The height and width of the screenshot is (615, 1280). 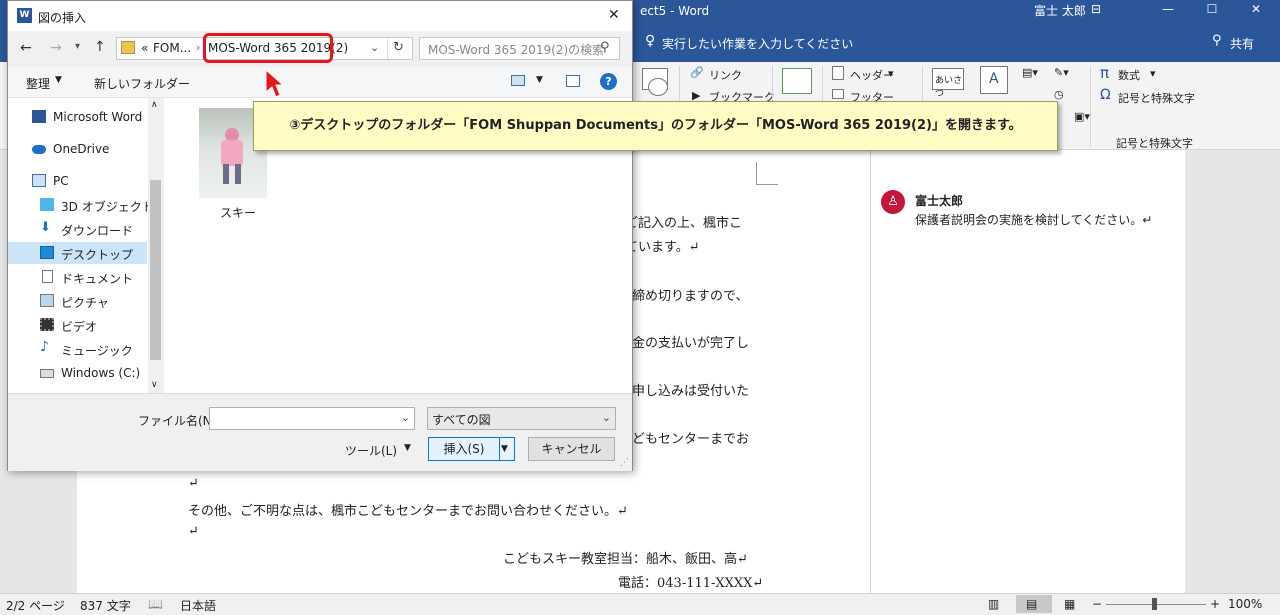 I want to click on scroll-thumb, so click(x=155, y=270).